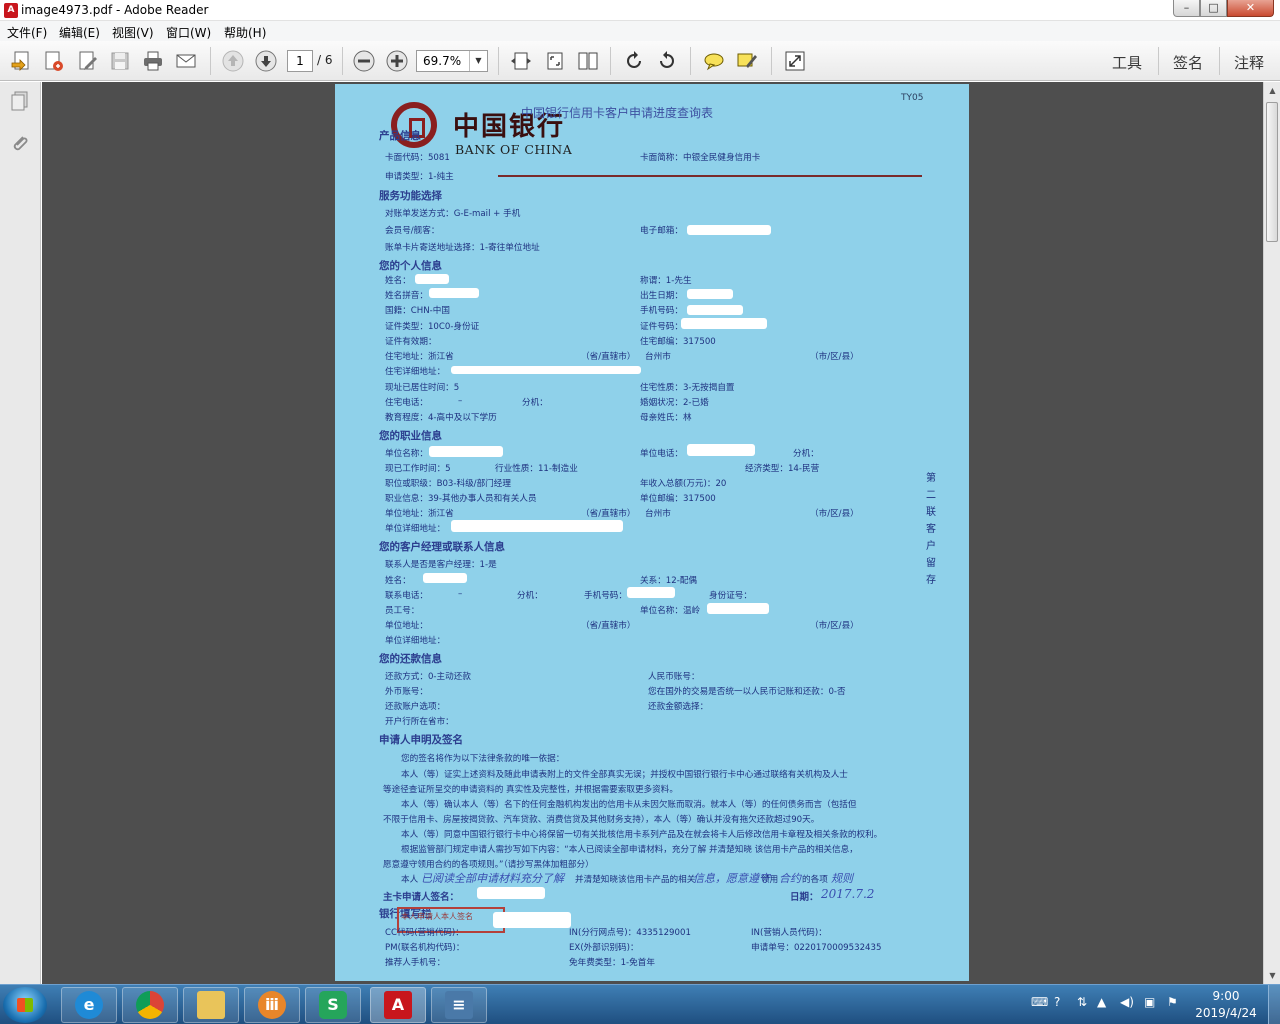 This screenshot has width=1280, height=1024. I want to click on field-position: 职位或职级：B03-科级/部门经理, so click(448, 484).